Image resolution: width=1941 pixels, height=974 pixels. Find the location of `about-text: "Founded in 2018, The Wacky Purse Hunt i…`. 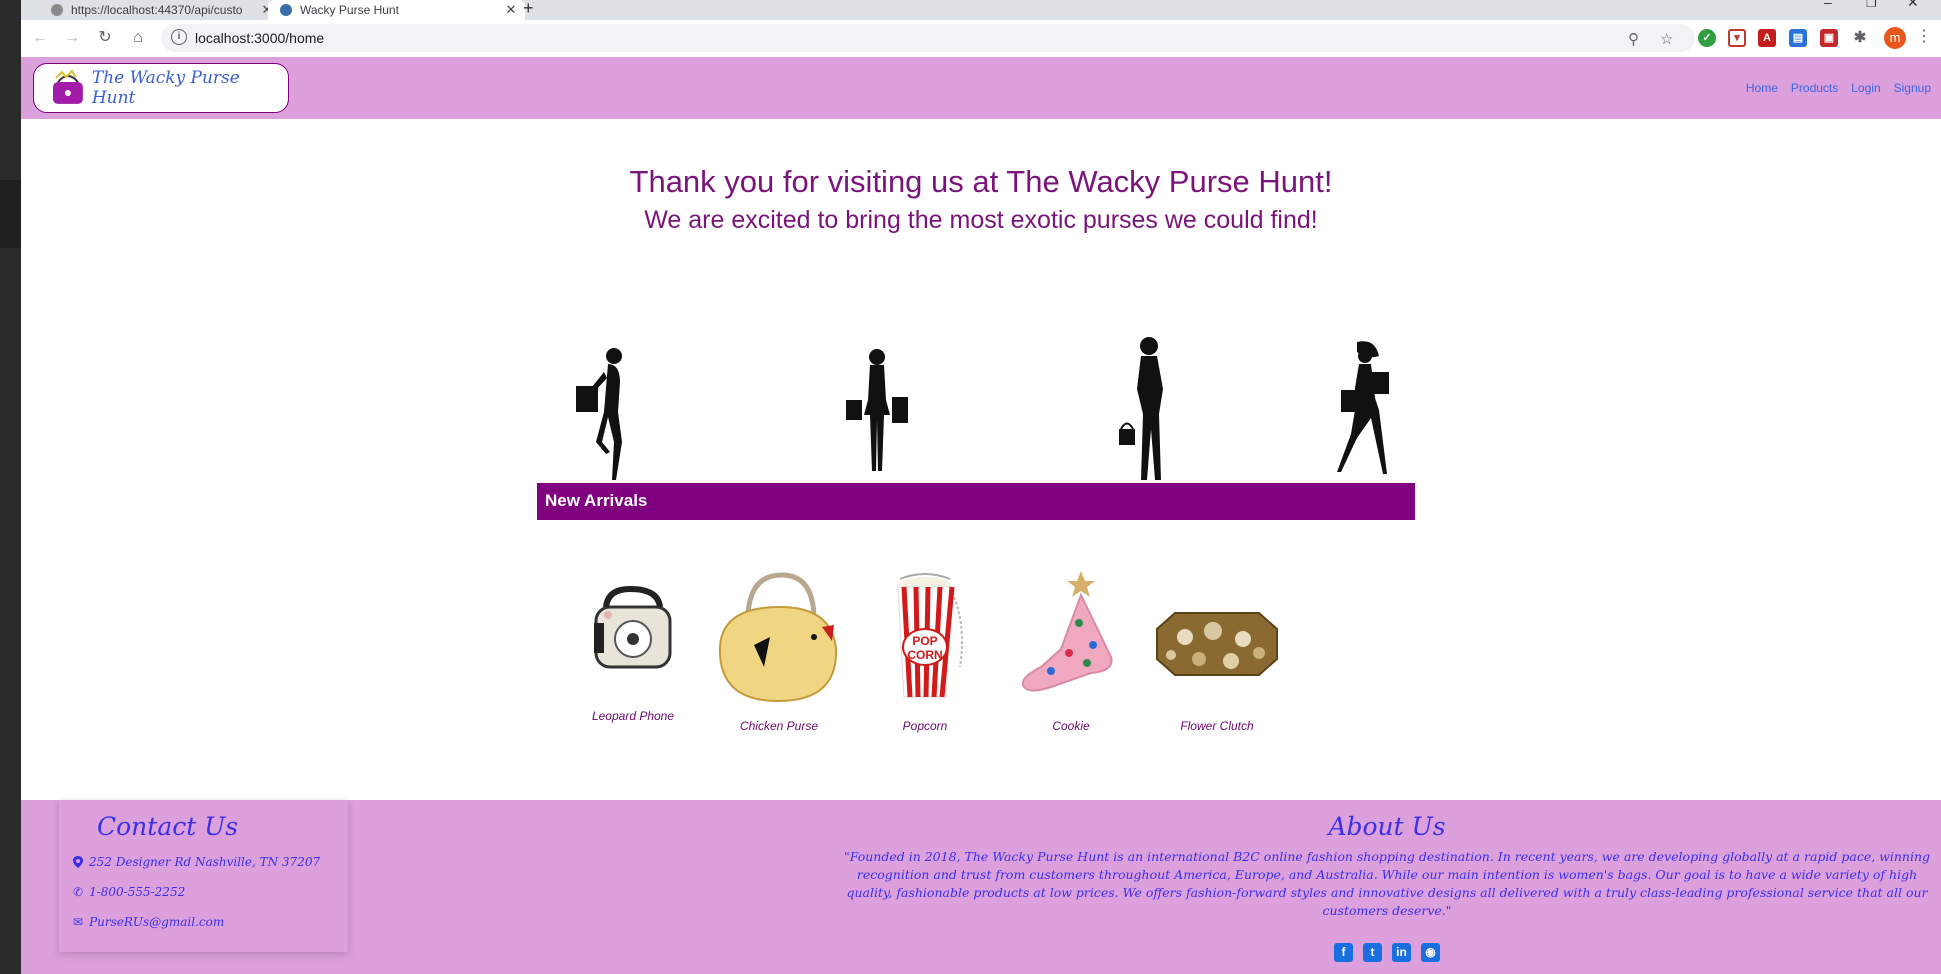

about-text: "Founded in 2018, The Wacky Purse Hunt i… is located at coordinates (1387, 883).